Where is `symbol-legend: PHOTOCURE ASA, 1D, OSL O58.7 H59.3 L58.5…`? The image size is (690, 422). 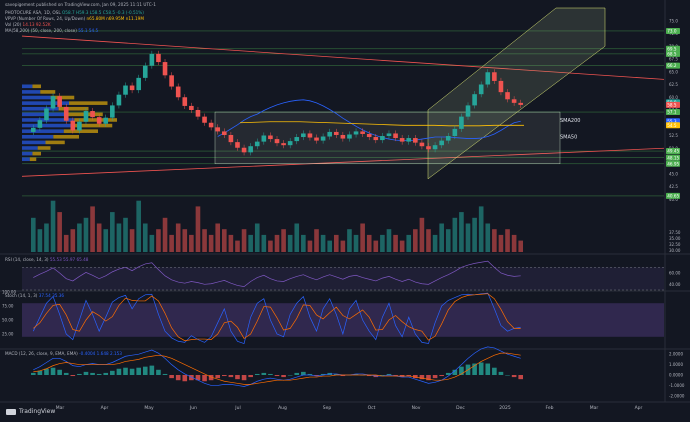 symbol-legend: PHOTOCURE ASA, 1D, OSL O58.7 H59.3 L58.5… is located at coordinates (74, 12).